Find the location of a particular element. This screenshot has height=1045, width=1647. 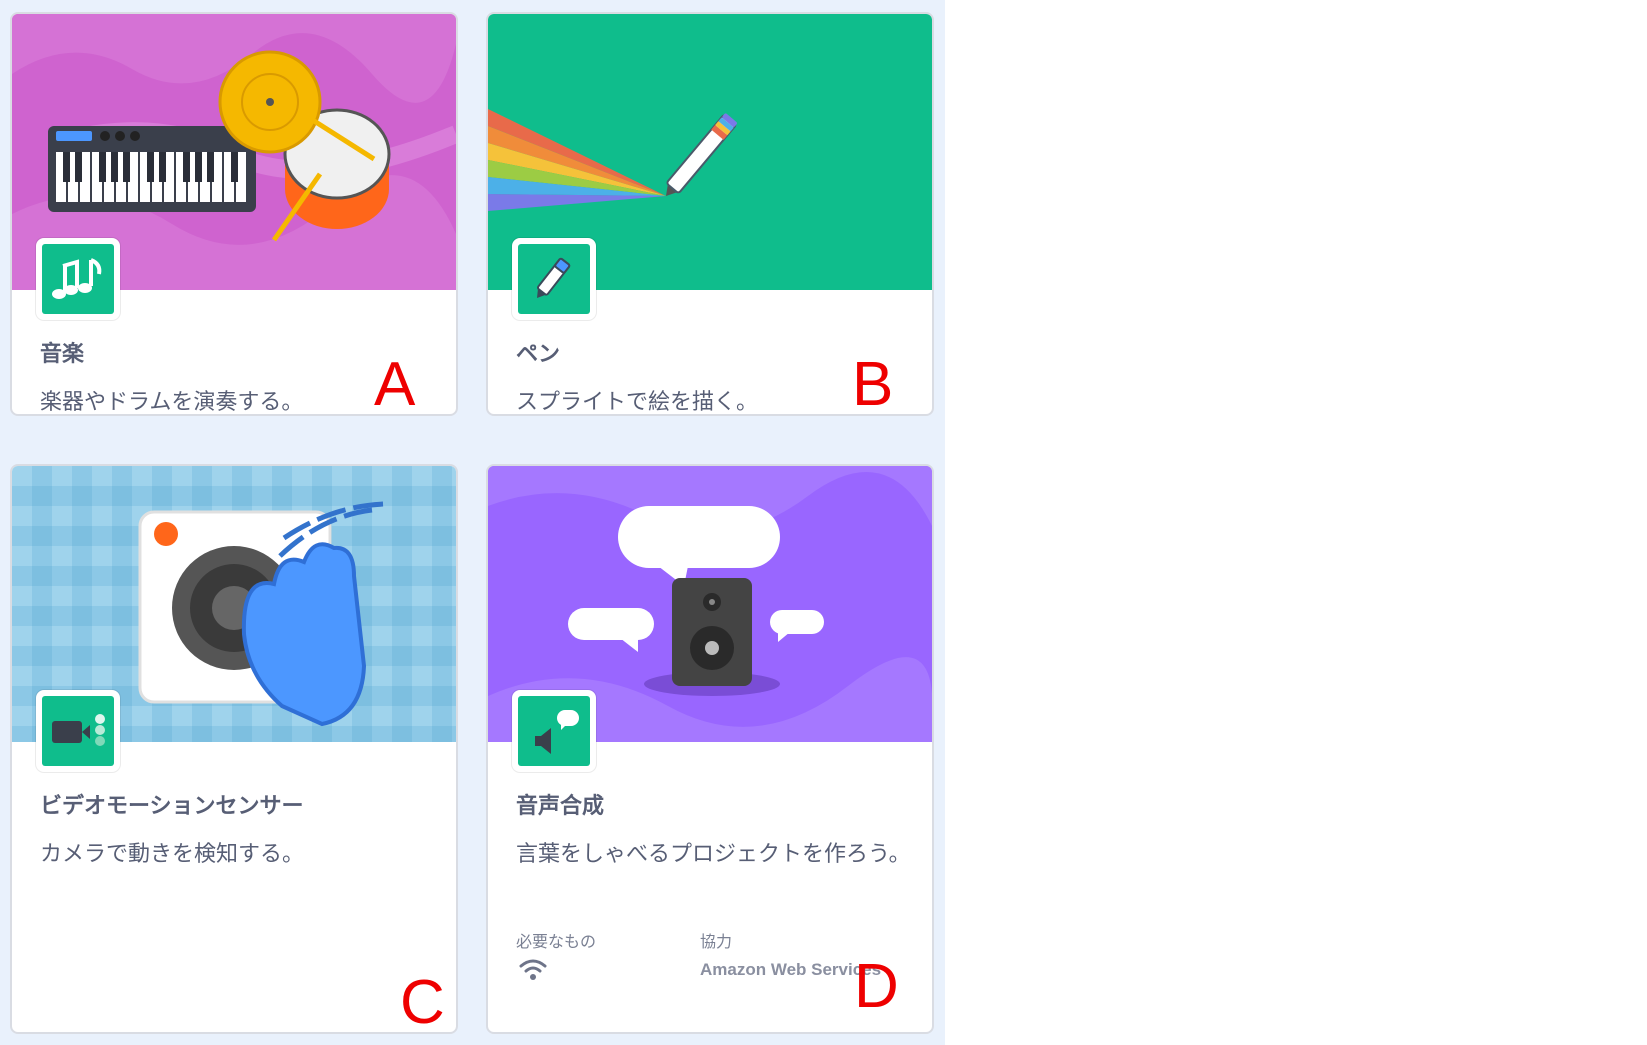

pen-icon is located at coordinates (554, 277).